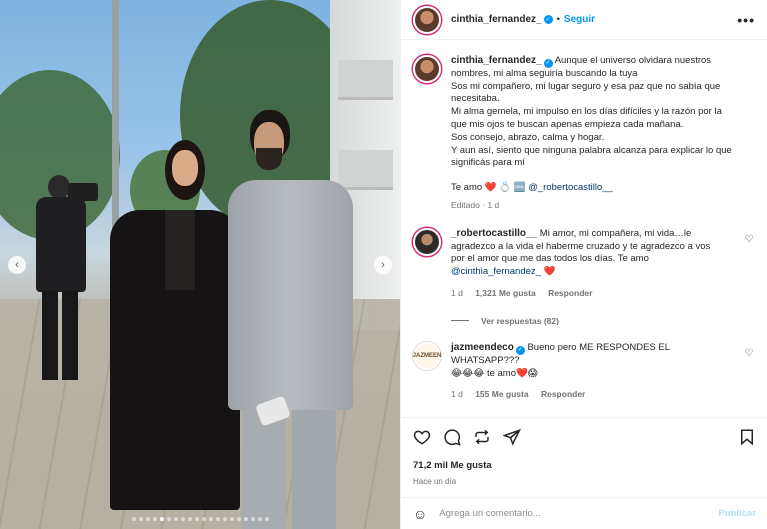  What do you see at coordinates (475, 99) in the screenshot?
I see `caption-line: necesitaba.` at bounding box center [475, 99].